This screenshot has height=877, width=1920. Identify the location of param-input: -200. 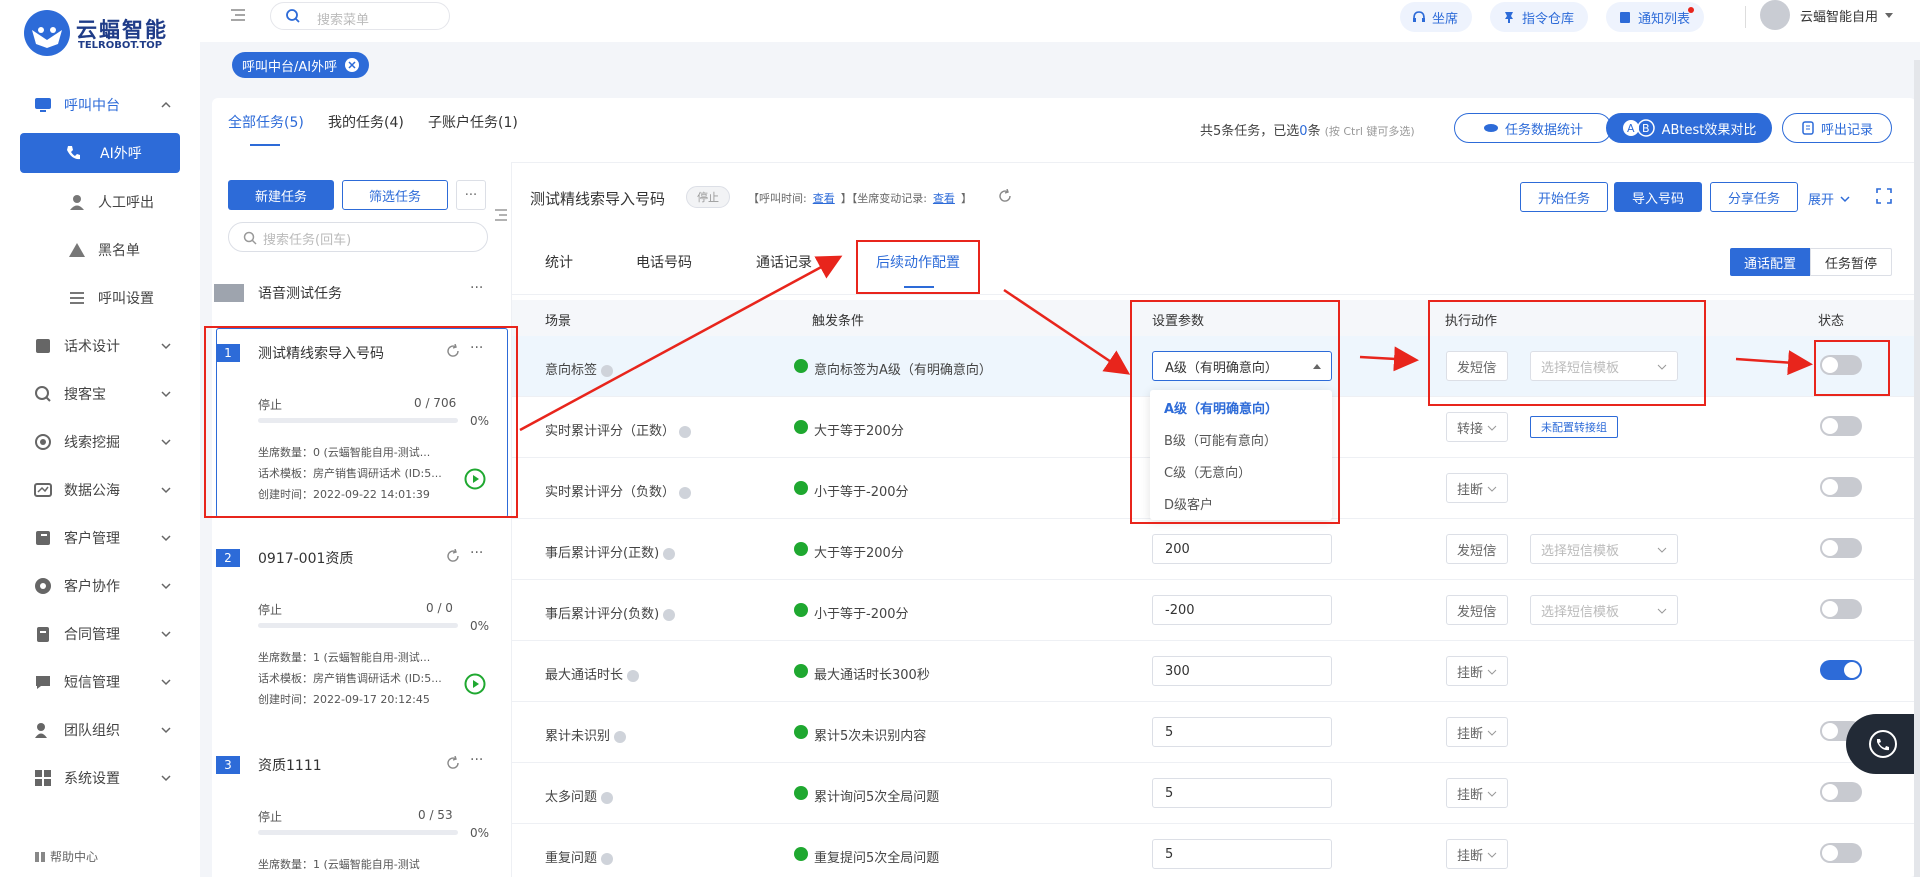
(1242, 610).